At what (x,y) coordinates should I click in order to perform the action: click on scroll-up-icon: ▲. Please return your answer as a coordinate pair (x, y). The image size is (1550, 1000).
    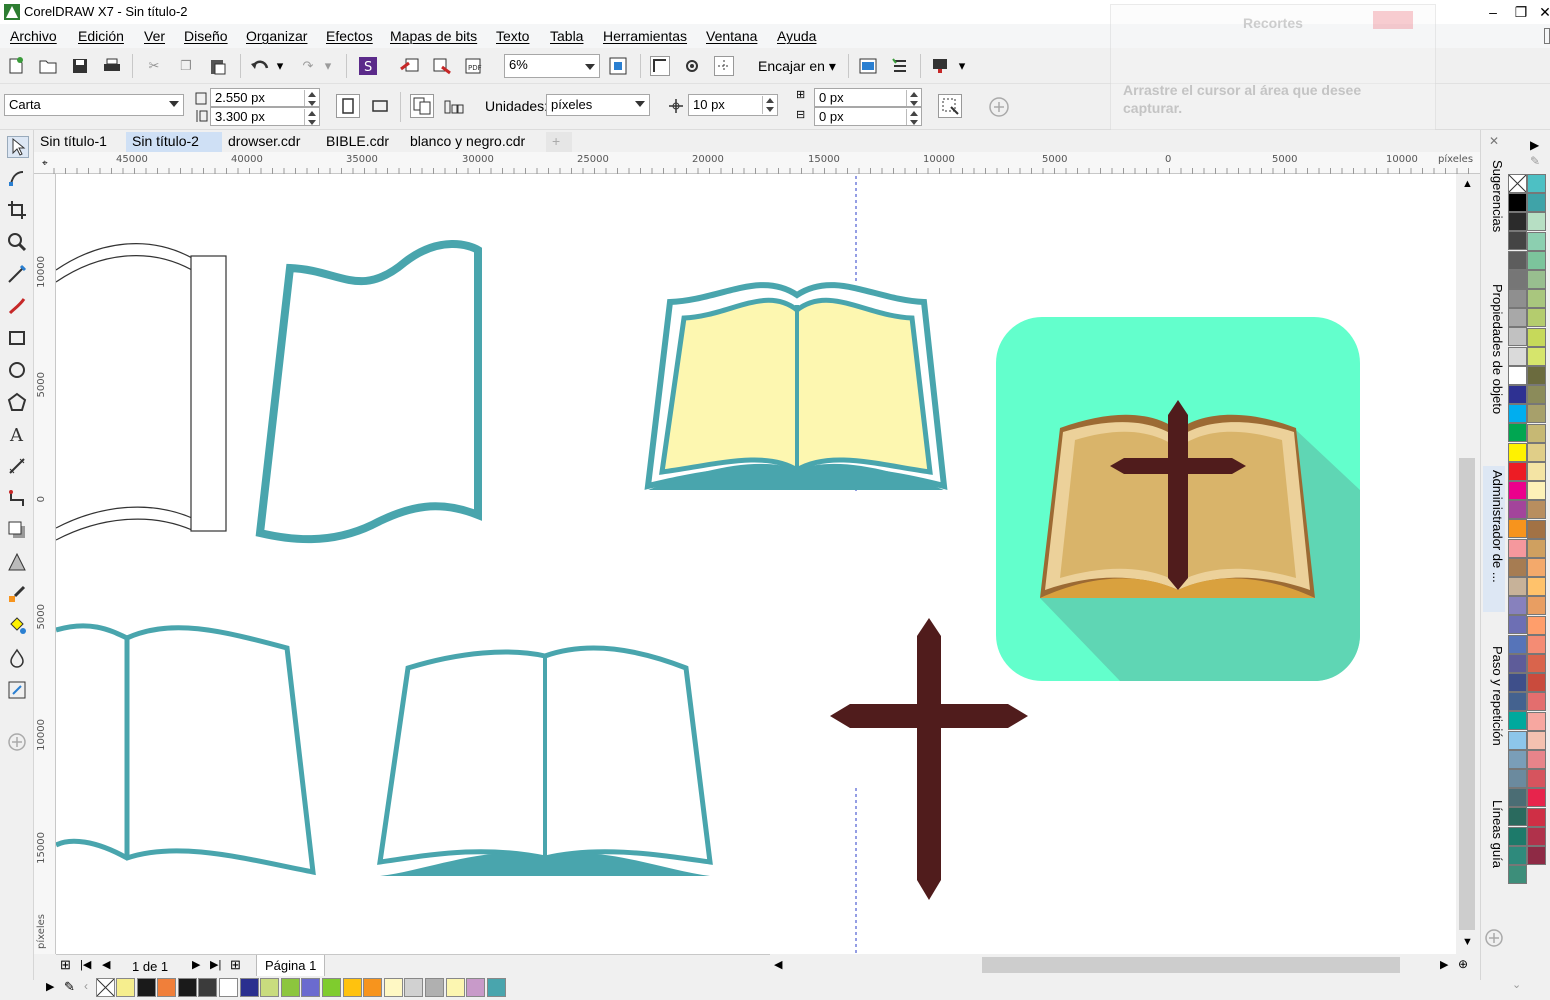
    Looking at the image, I should click on (1467, 184).